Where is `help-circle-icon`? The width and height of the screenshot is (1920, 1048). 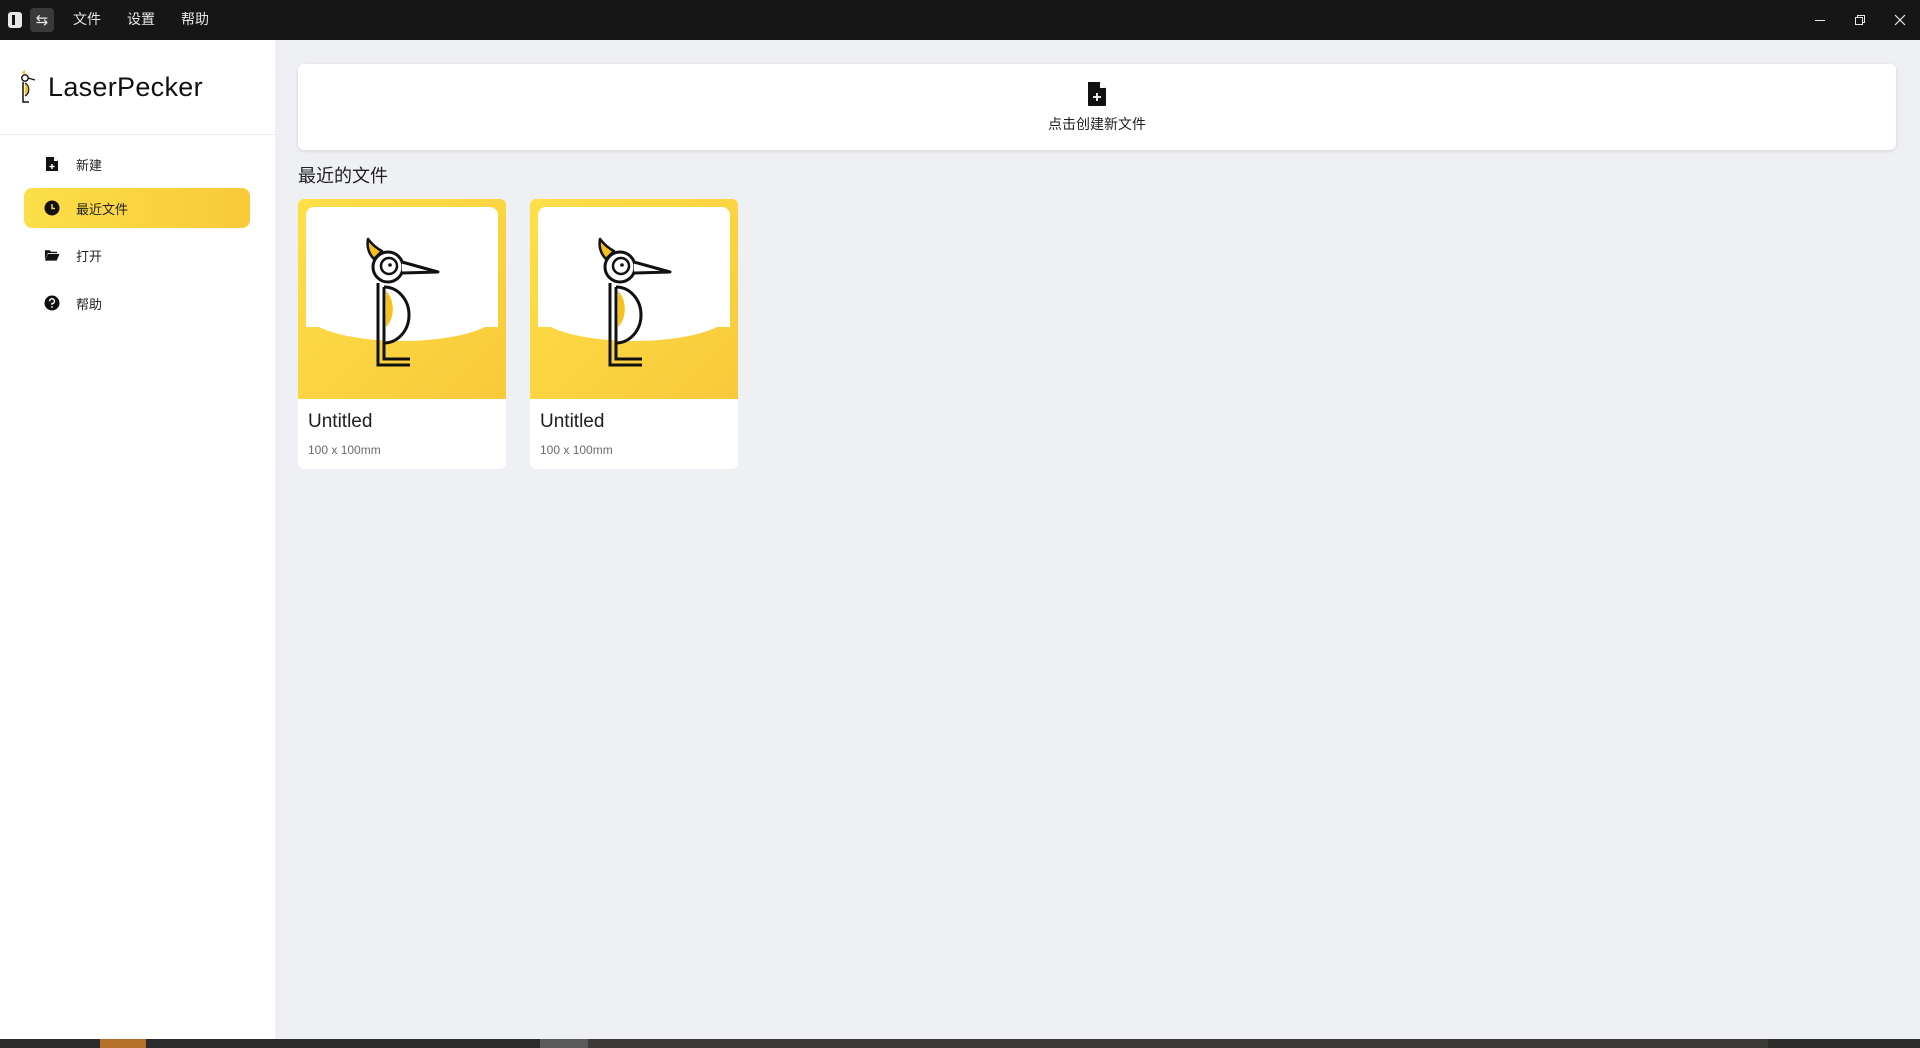 help-circle-icon is located at coordinates (52, 303).